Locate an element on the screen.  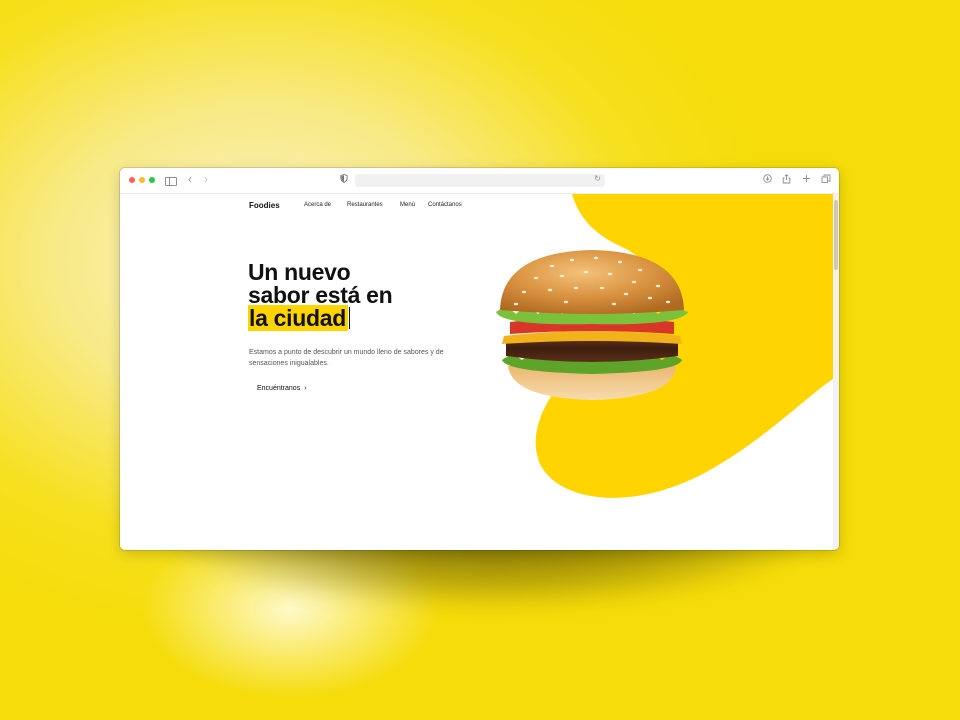
nav-link-restaurants: Restaurantes is located at coordinates (365, 205).